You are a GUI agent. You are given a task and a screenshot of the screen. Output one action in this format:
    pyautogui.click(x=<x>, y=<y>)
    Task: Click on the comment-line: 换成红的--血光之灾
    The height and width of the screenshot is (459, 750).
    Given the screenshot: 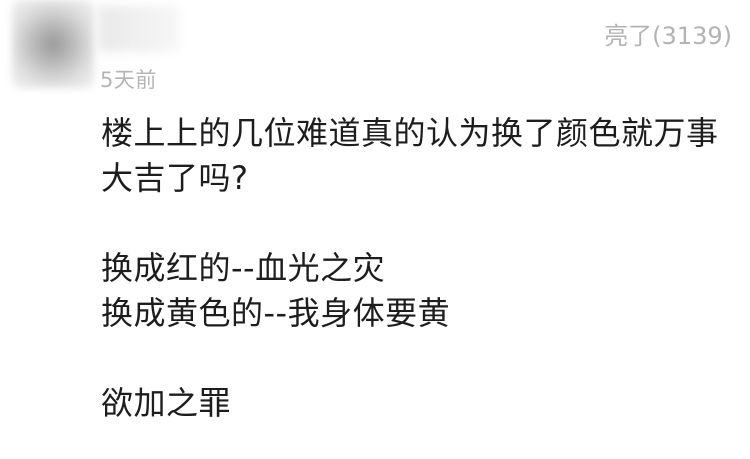 What is the action you would take?
    pyautogui.click(x=243, y=268)
    